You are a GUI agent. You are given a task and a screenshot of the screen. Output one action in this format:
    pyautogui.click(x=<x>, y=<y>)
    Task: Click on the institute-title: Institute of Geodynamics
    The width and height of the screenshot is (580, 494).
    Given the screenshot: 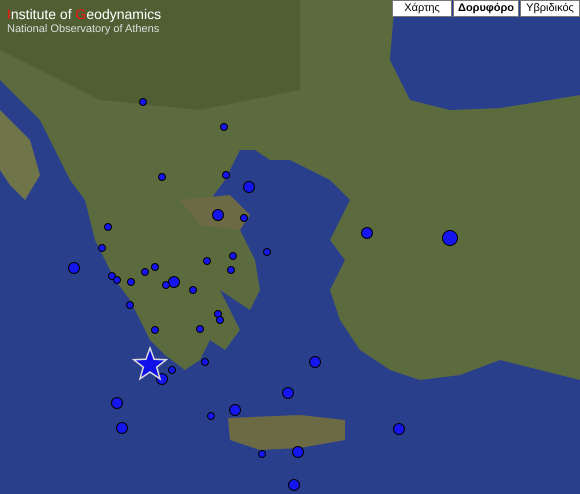 What is the action you would take?
    pyautogui.click(x=84, y=14)
    